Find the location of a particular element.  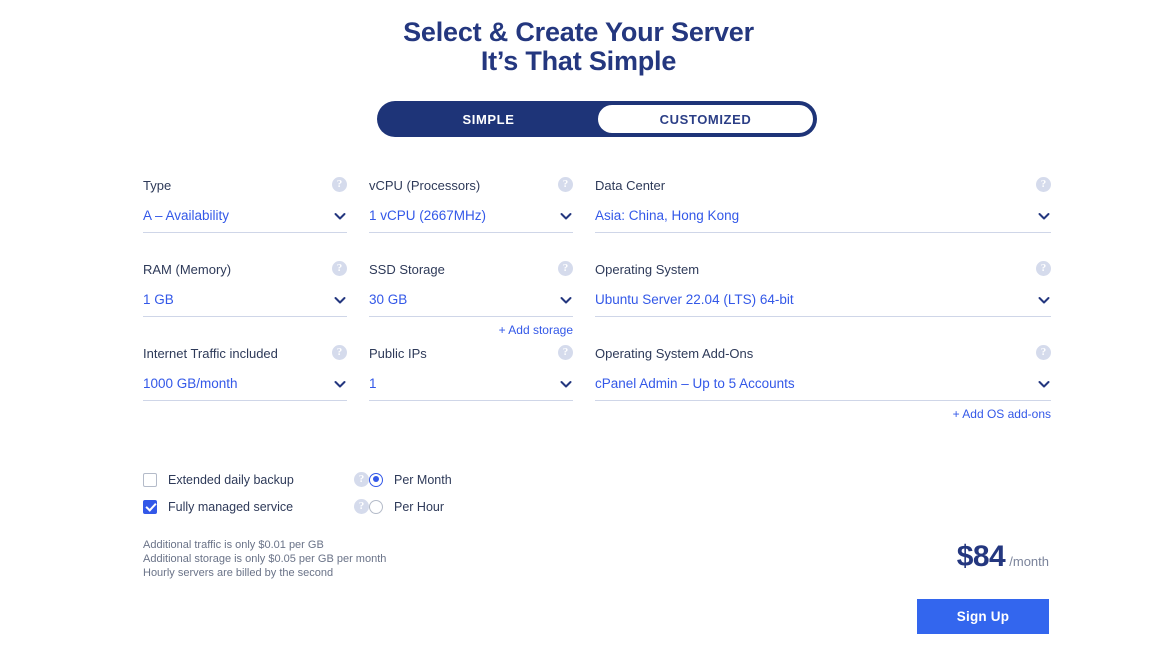

field-datacenter-select: Asia: China, Hong Kong is located at coordinates (823, 220).